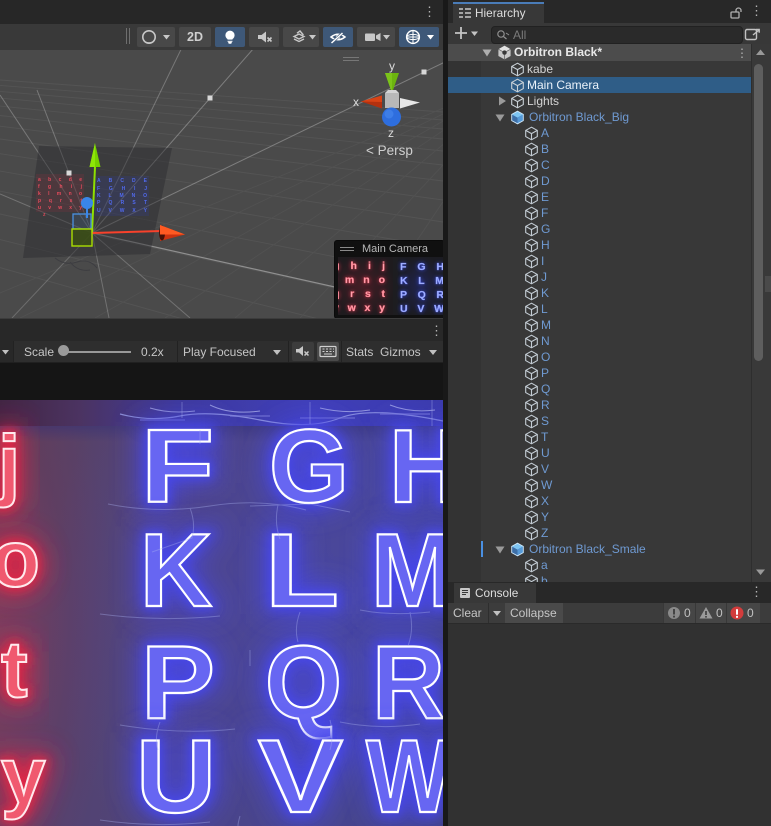  Describe the element at coordinates (14, 669) in the screenshot. I see `svg-text: t` at that location.